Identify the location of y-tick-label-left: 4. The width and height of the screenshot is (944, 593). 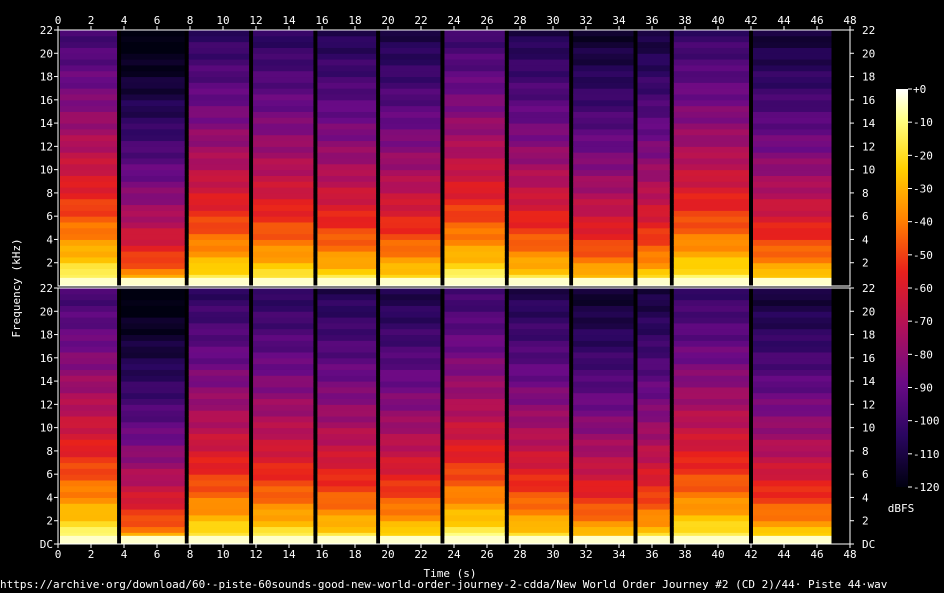
(49, 239).